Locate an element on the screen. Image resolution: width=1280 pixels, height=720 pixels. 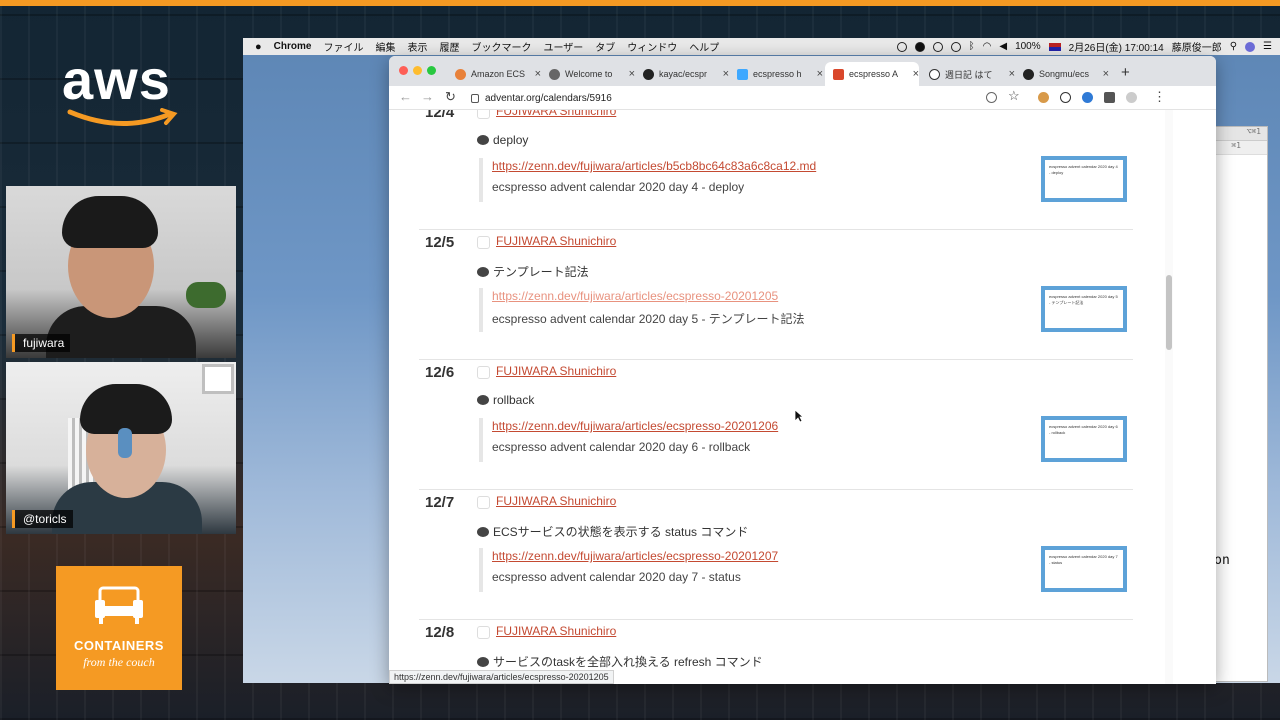
cam-label-toricls: @toricls is located at coordinates (42, 519).